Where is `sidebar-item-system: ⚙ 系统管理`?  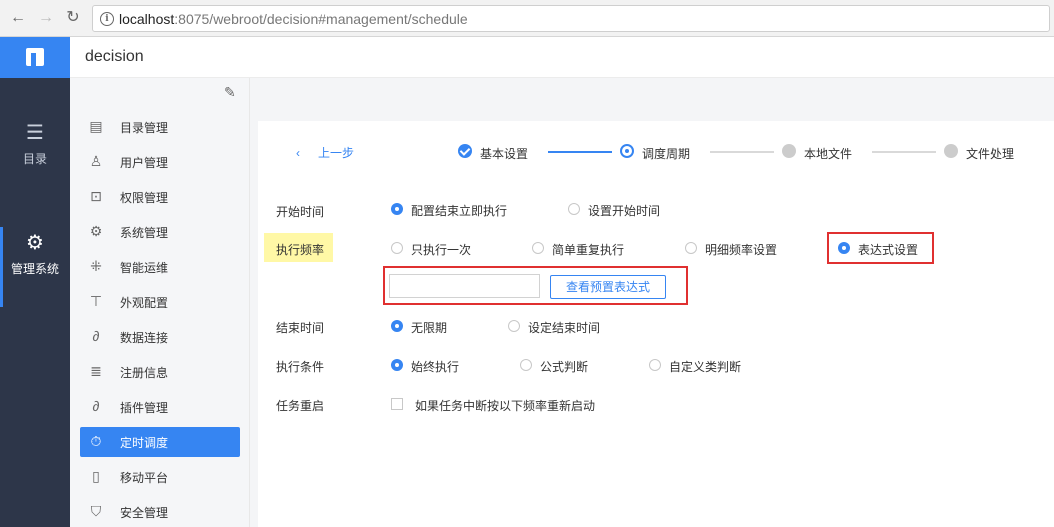 sidebar-item-system: ⚙ 系统管理 is located at coordinates (160, 232).